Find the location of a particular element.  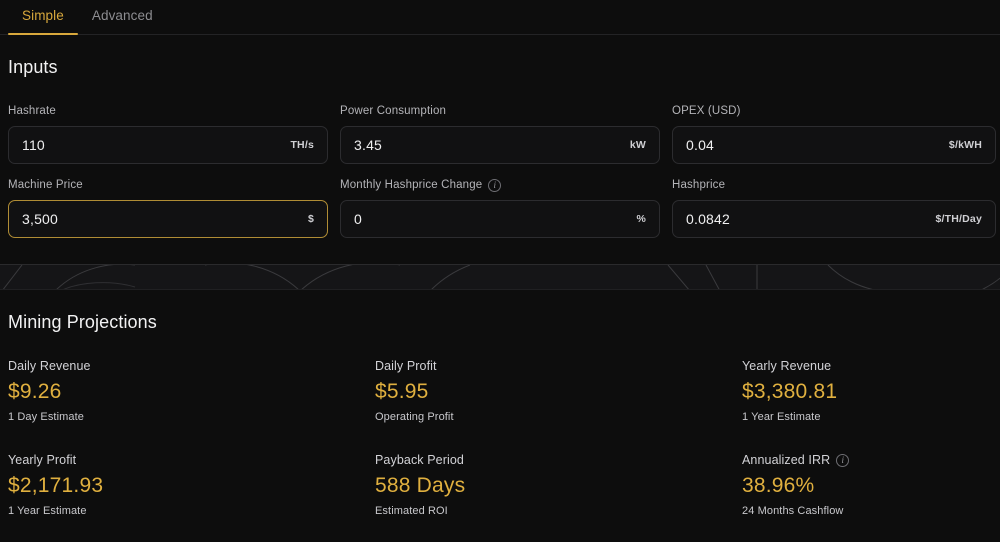

metric-daily-revenue-value: $9.26 is located at coordinates (35, 391).